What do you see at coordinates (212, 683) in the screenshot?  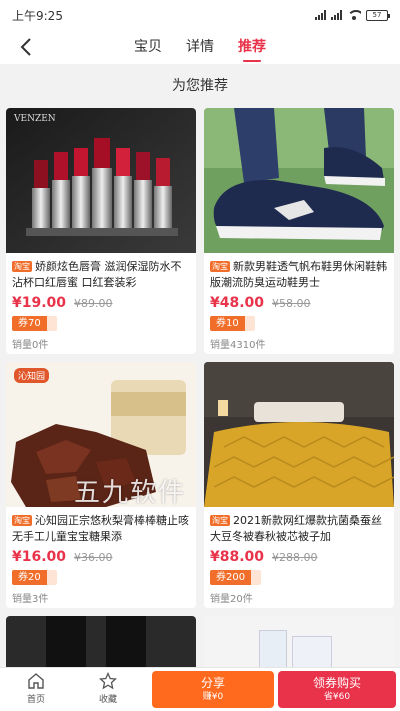 I see `share-label: 分享` at bounding box center [212, 683].